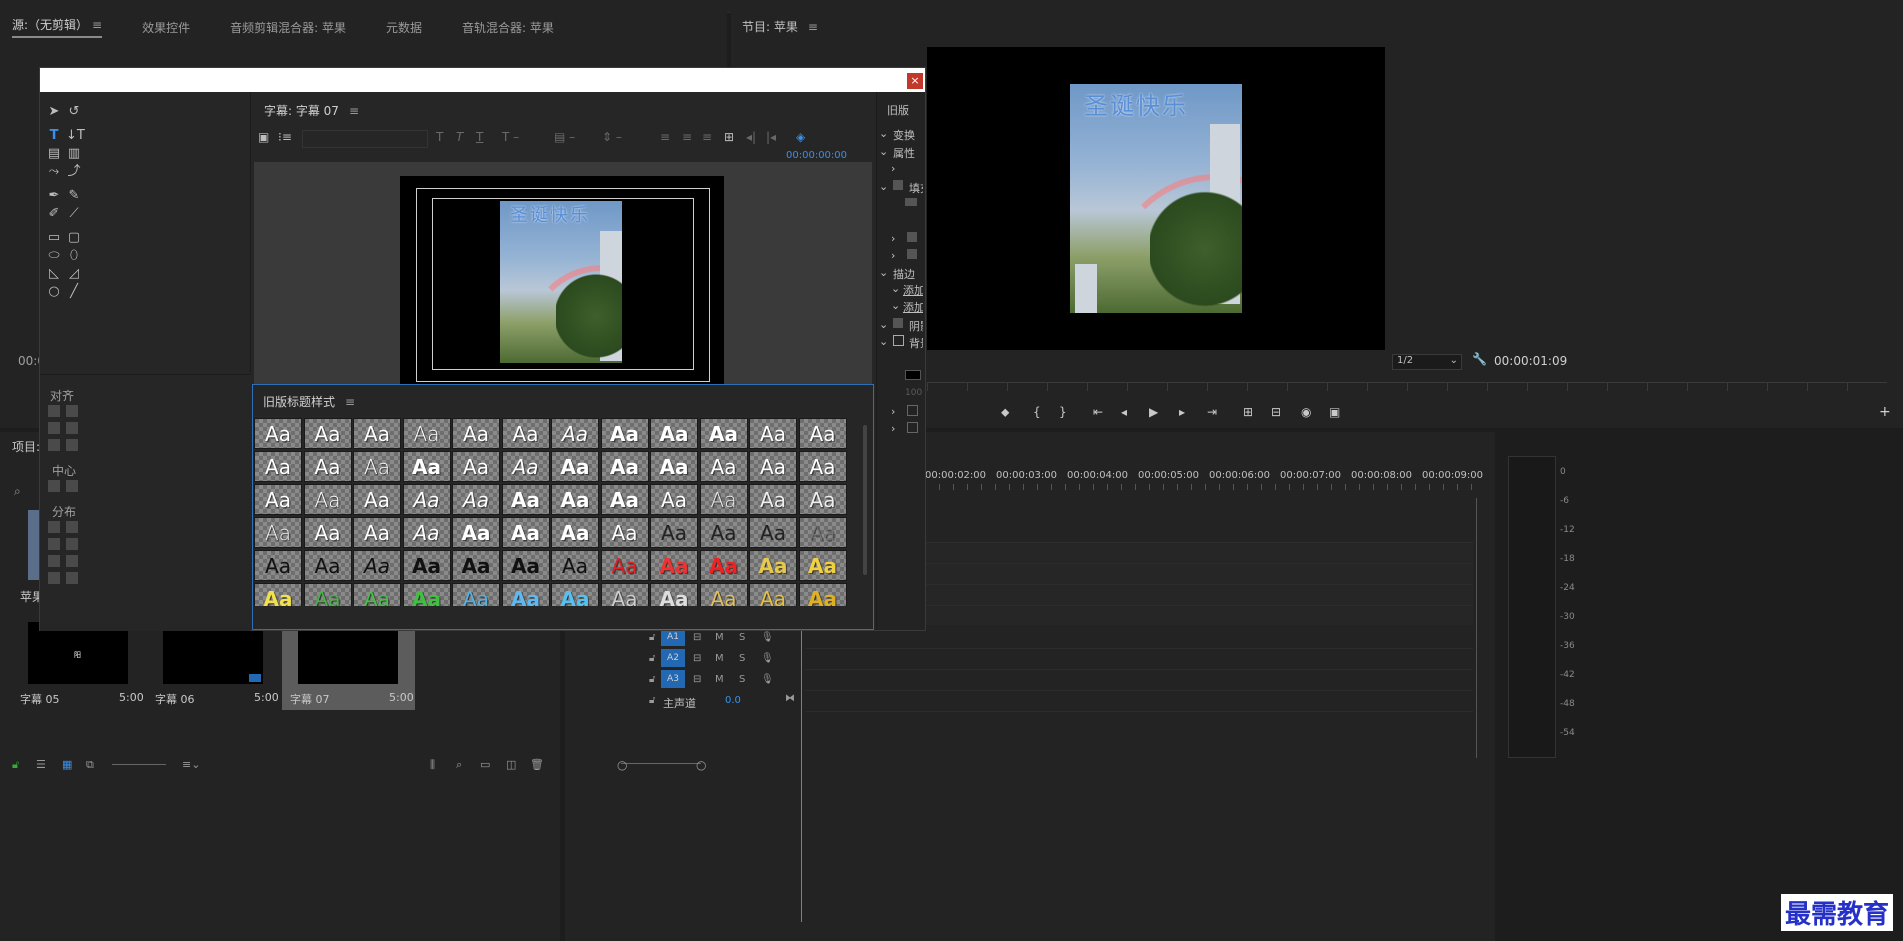  I want to click on stroke-label-toggle, so click(911, 202).